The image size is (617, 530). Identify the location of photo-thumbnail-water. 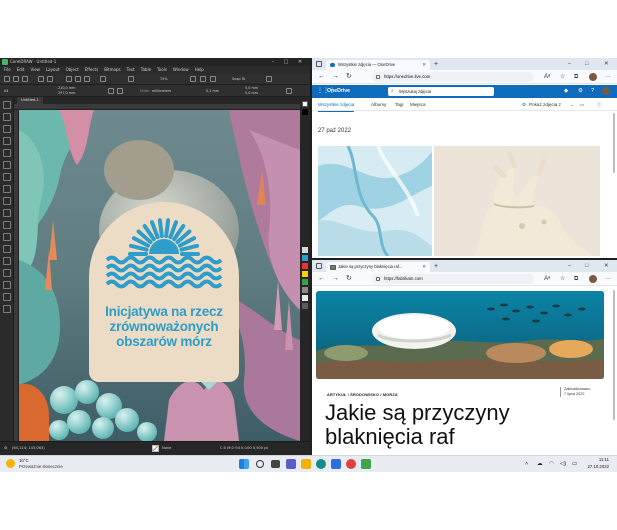
(375, 201).